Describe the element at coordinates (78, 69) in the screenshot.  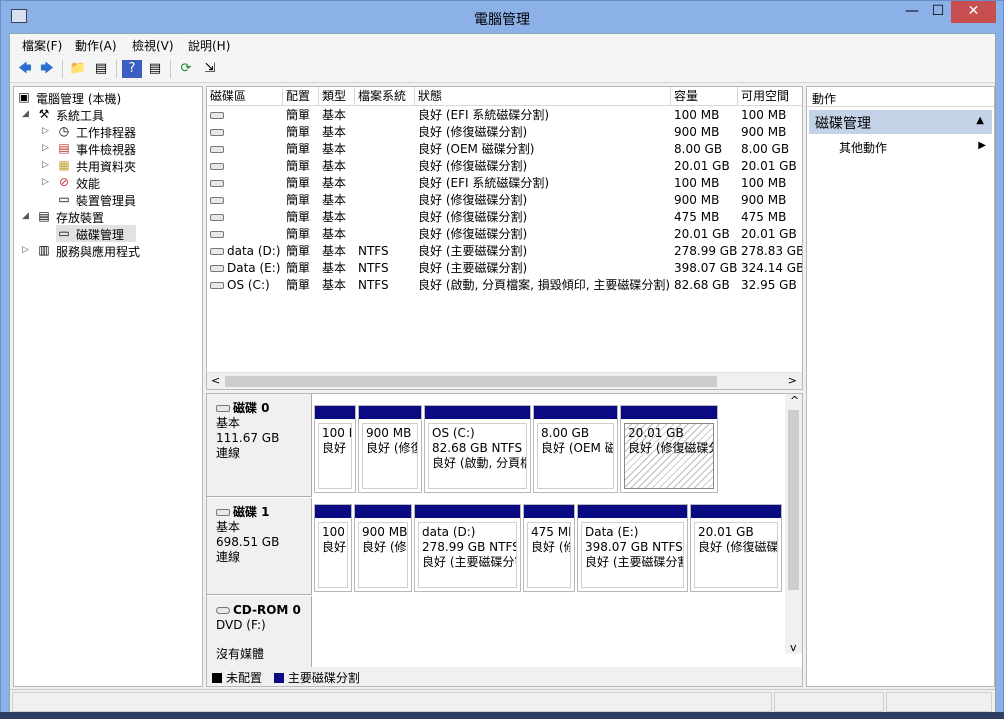
I see `up-folder-icon: 📁` at that location.